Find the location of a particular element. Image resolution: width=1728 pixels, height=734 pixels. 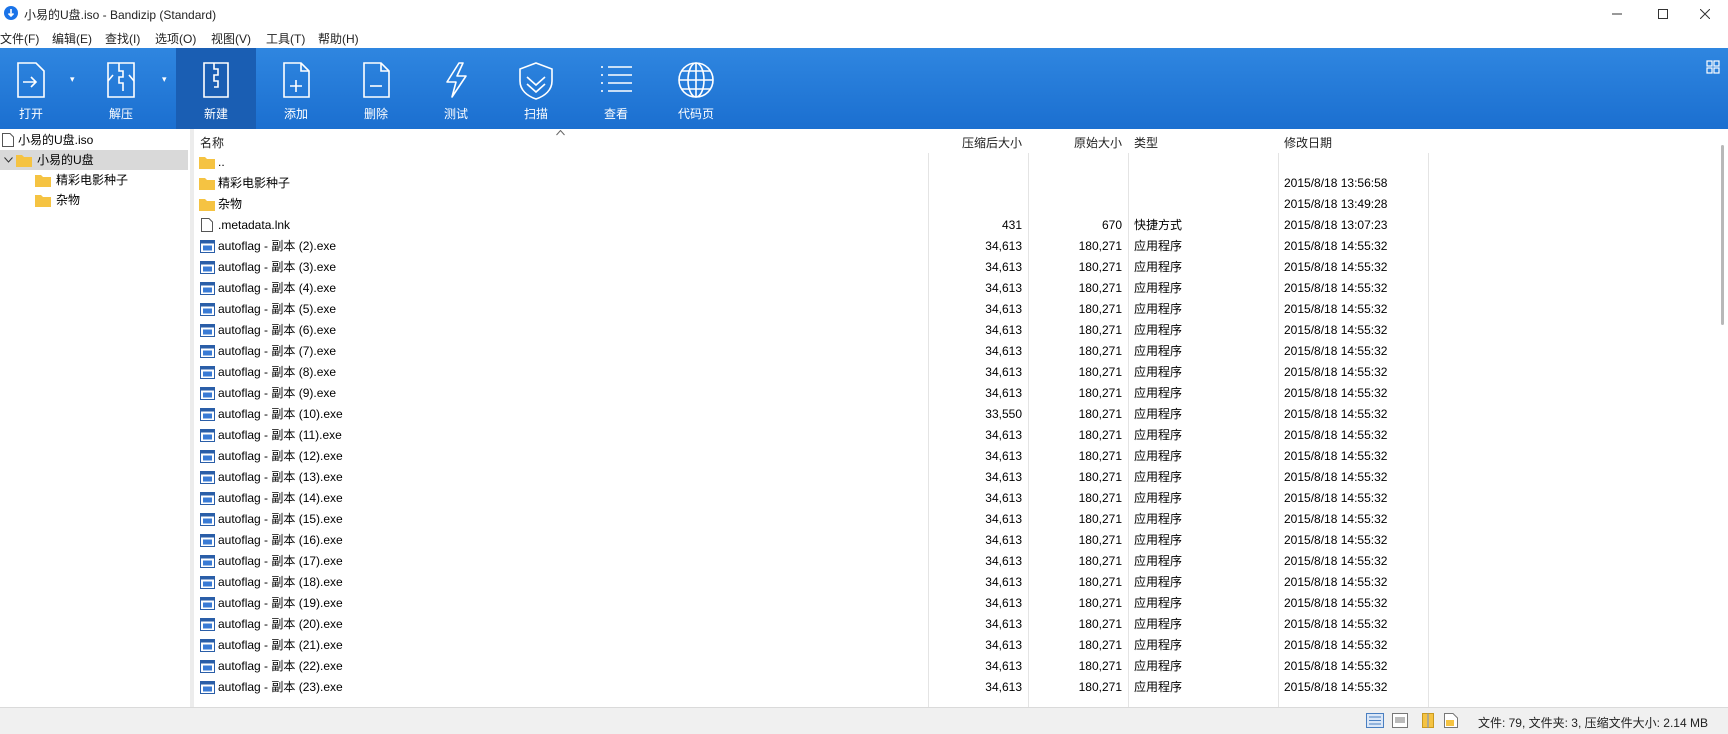

maximize-icon is located at coordinates (1663, 13).